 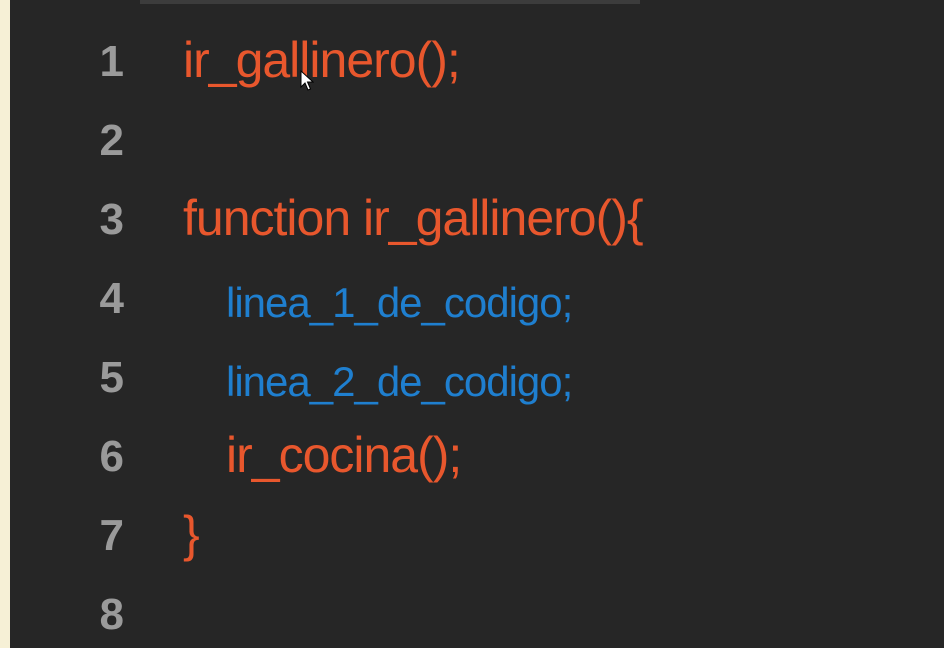 I want to click on code-line-4: 4 linea_1_de_codigo;, so click(x=472, y=300).